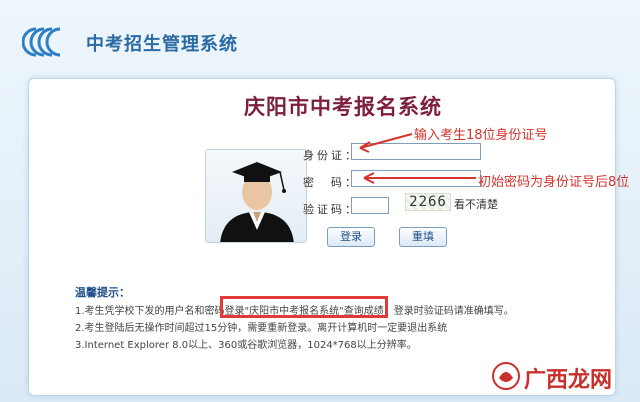  Describe the element at coordinates (554, 182) in the screenshot. I see `password-annotation: 初始密码为身份证号后8位` at that location.